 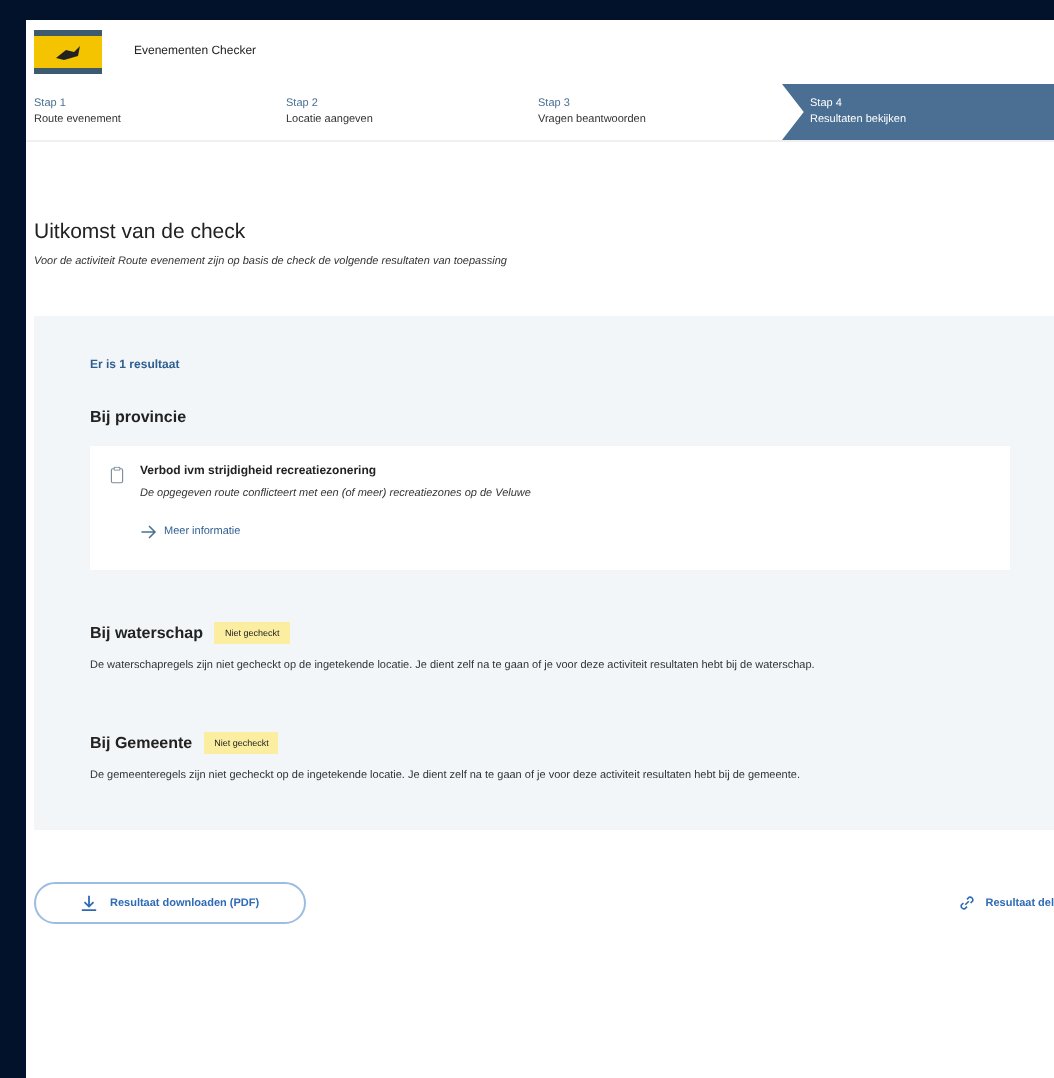 I want to click on page-heading: Uitkomst van de check, so click(x=141, y=232).